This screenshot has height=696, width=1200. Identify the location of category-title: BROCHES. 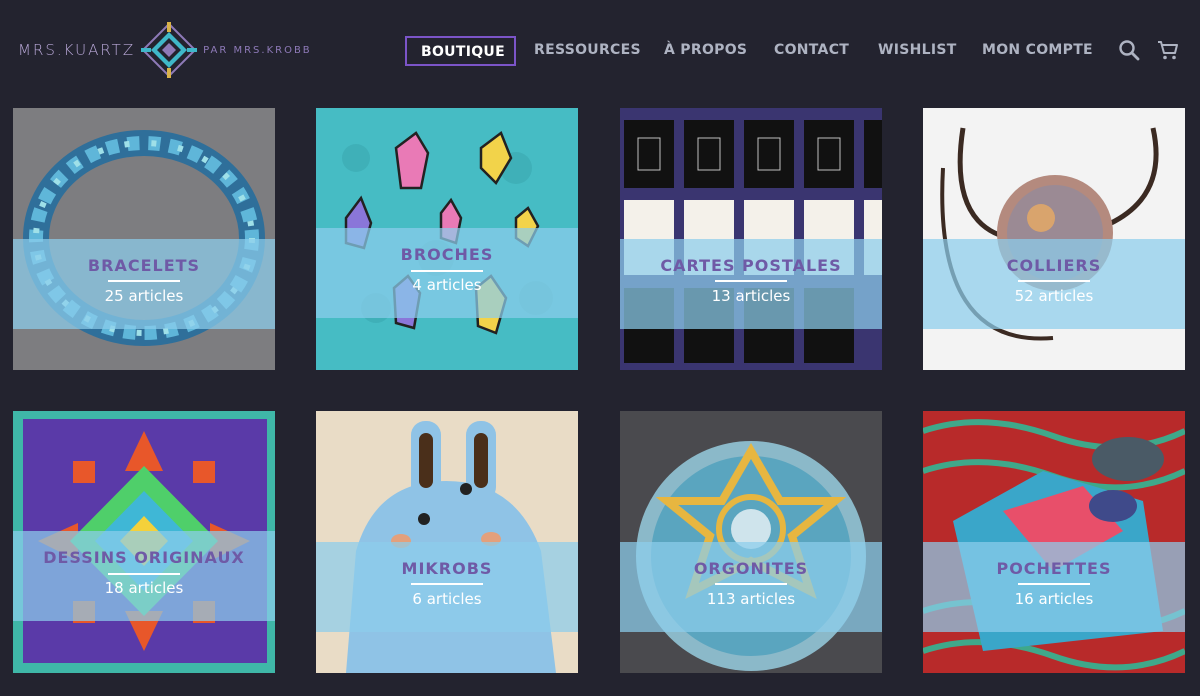
(447, 254).